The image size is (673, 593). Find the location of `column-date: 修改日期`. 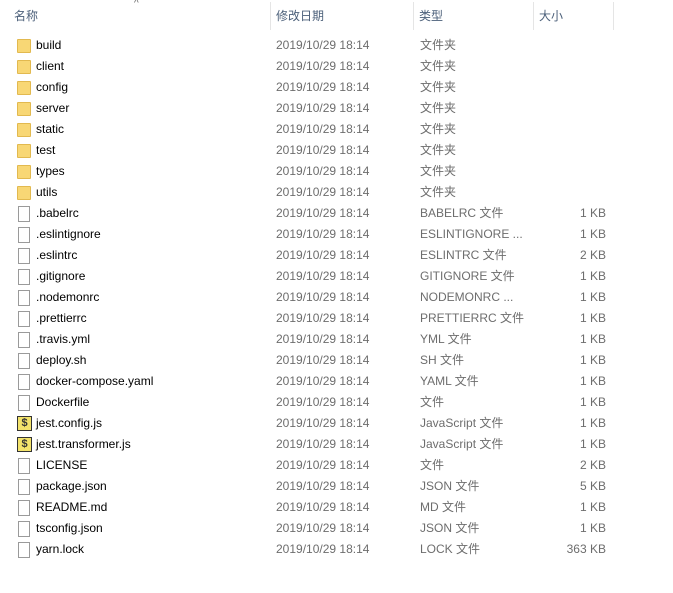

column-date: 修改日期 is located at coordinates (341, 15).